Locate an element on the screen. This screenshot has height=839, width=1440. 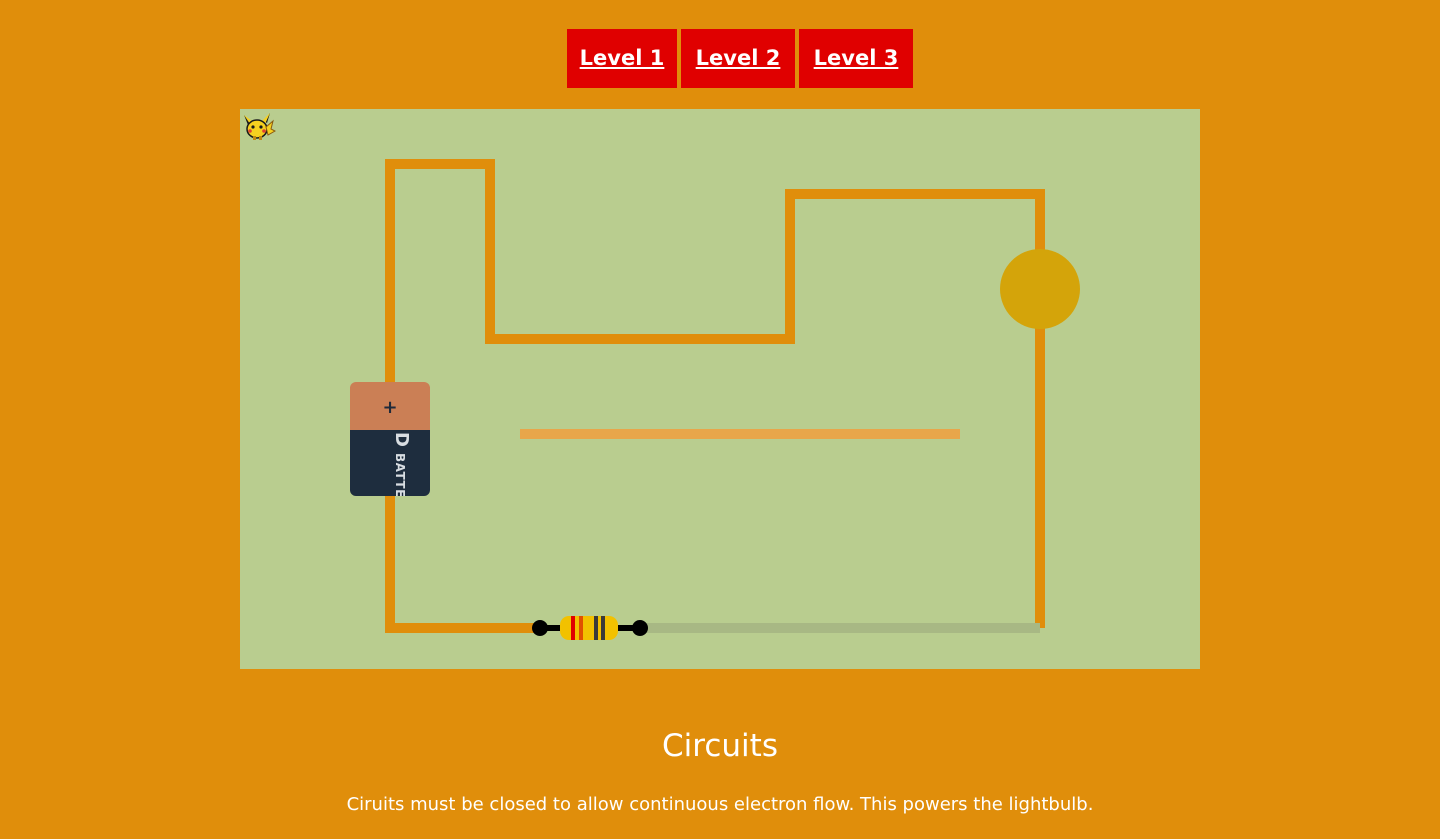
battery-letter: D is located at coordinates (401, 439).